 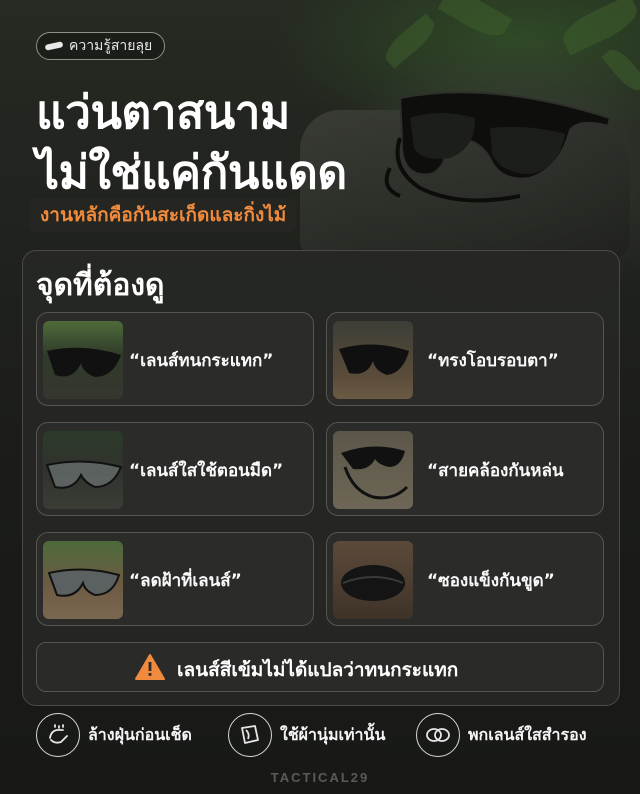 I want to click on checklist-card-clear-lens: “เลนส์ใสใช้ตอนมืด”, so click(x=175, y=469).